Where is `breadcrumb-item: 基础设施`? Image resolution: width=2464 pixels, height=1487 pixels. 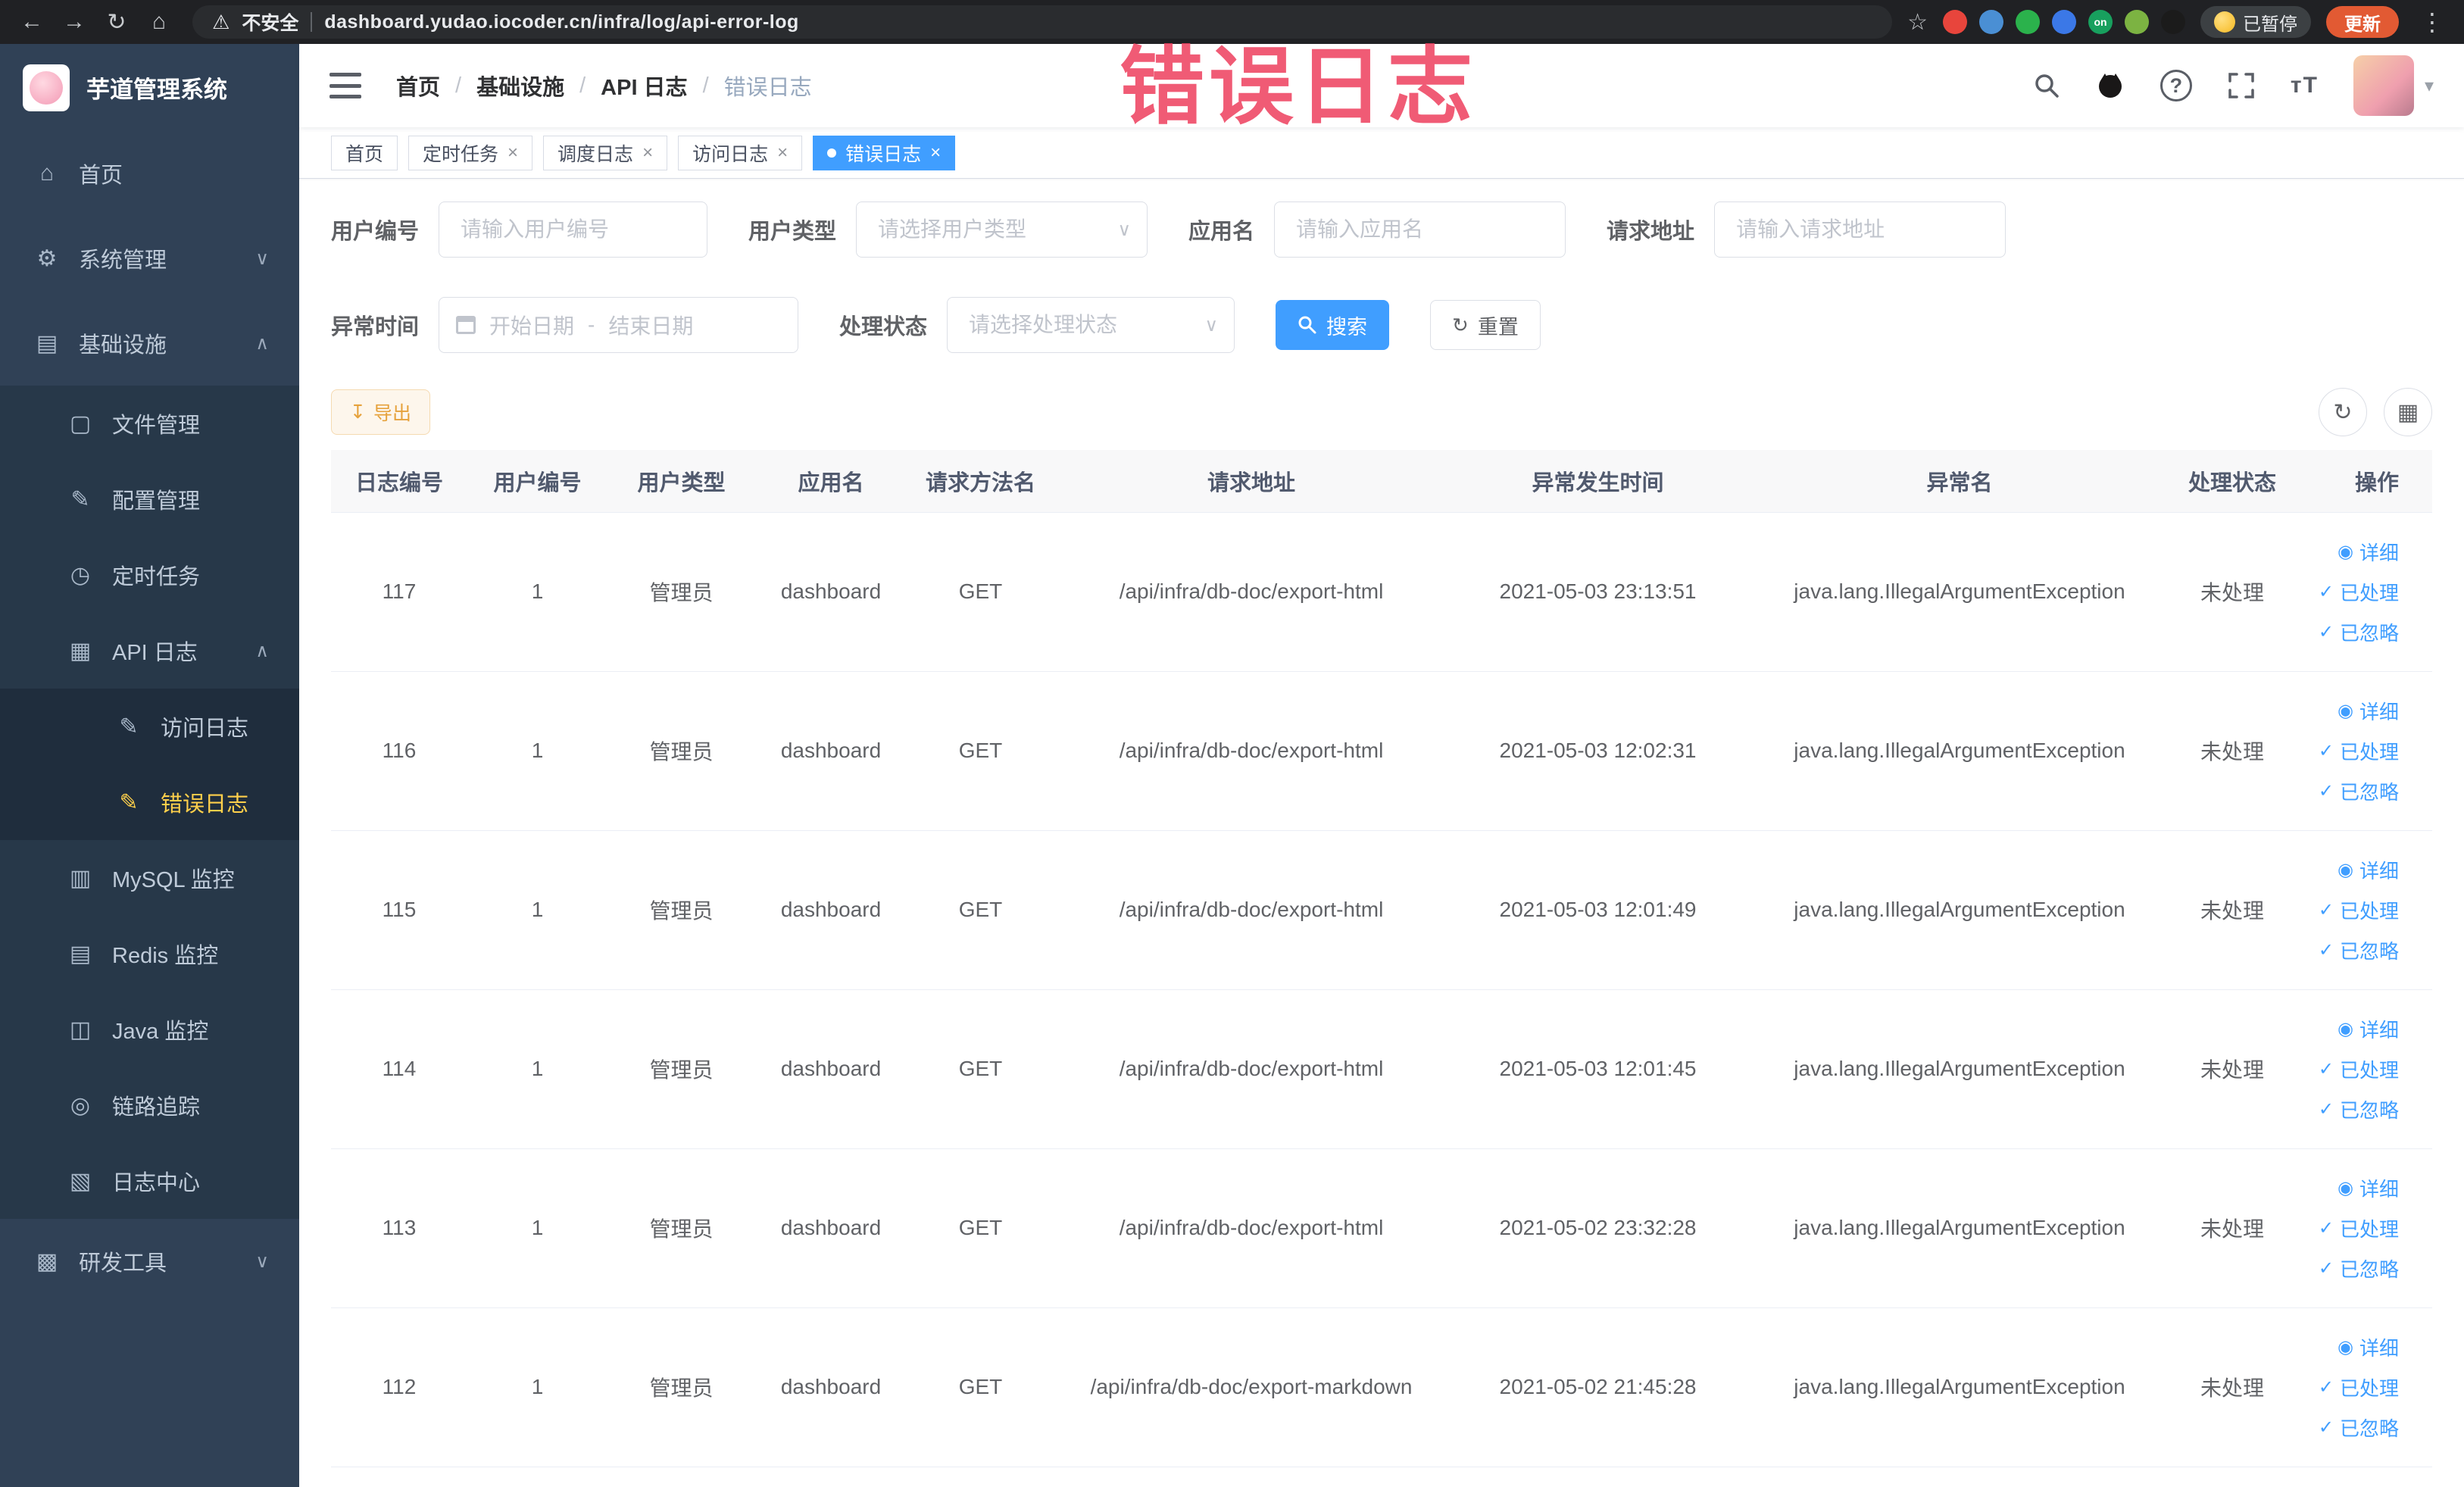 breadcrumb-item: 基础设施 is located at coordinates (520, 86).